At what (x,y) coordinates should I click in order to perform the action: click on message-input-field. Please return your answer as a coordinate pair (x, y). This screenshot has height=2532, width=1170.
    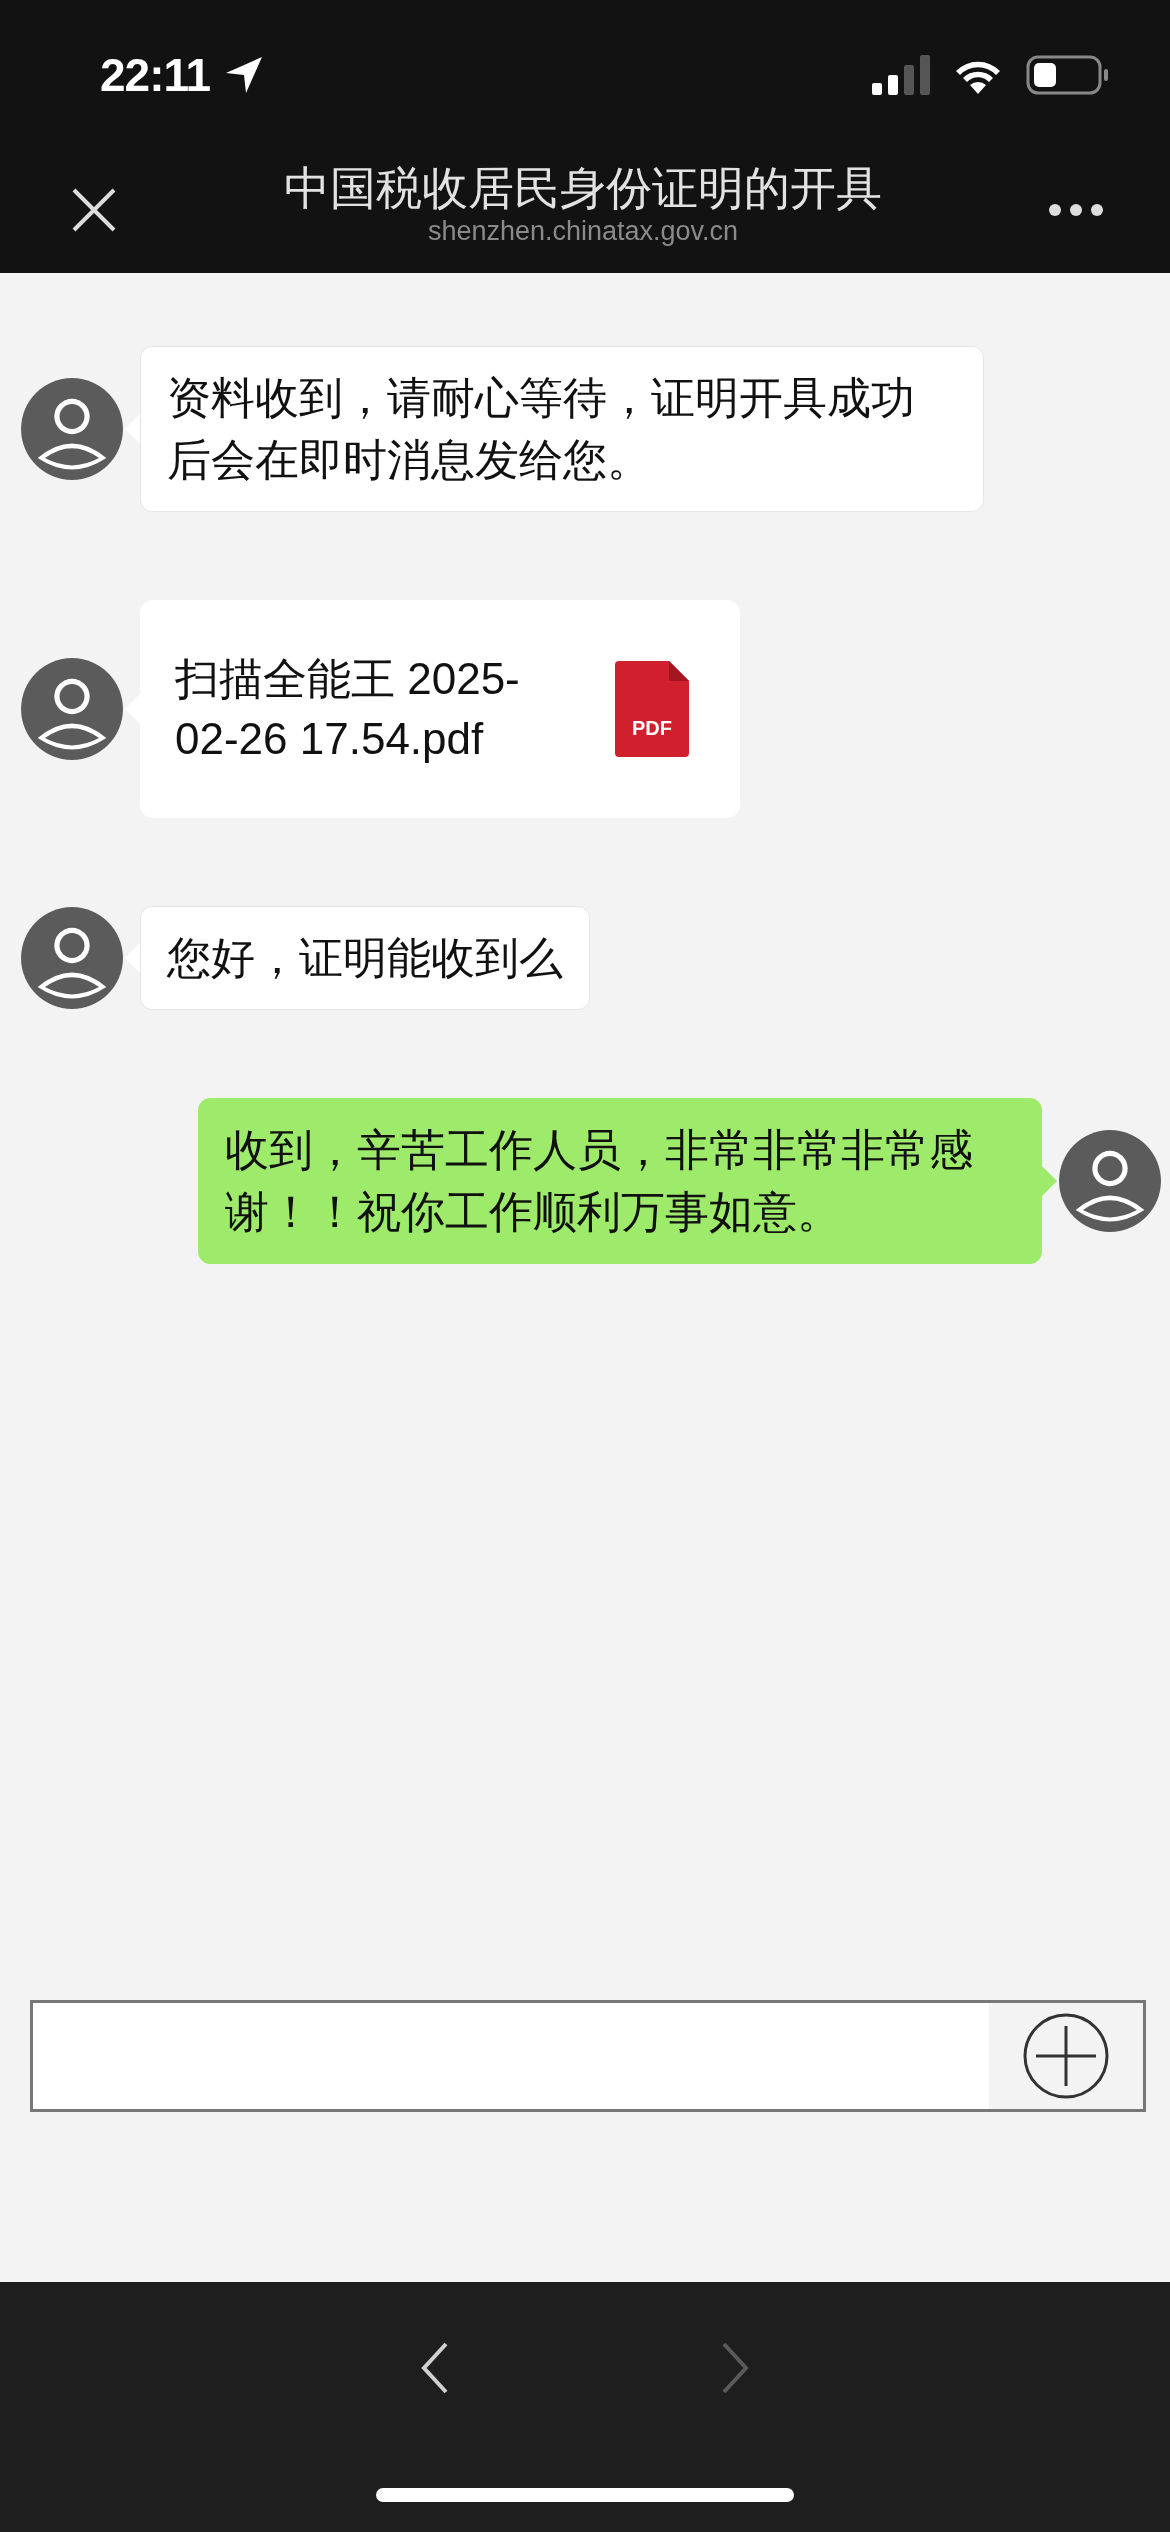
    Looking at the image, I should click on (588, 2056).